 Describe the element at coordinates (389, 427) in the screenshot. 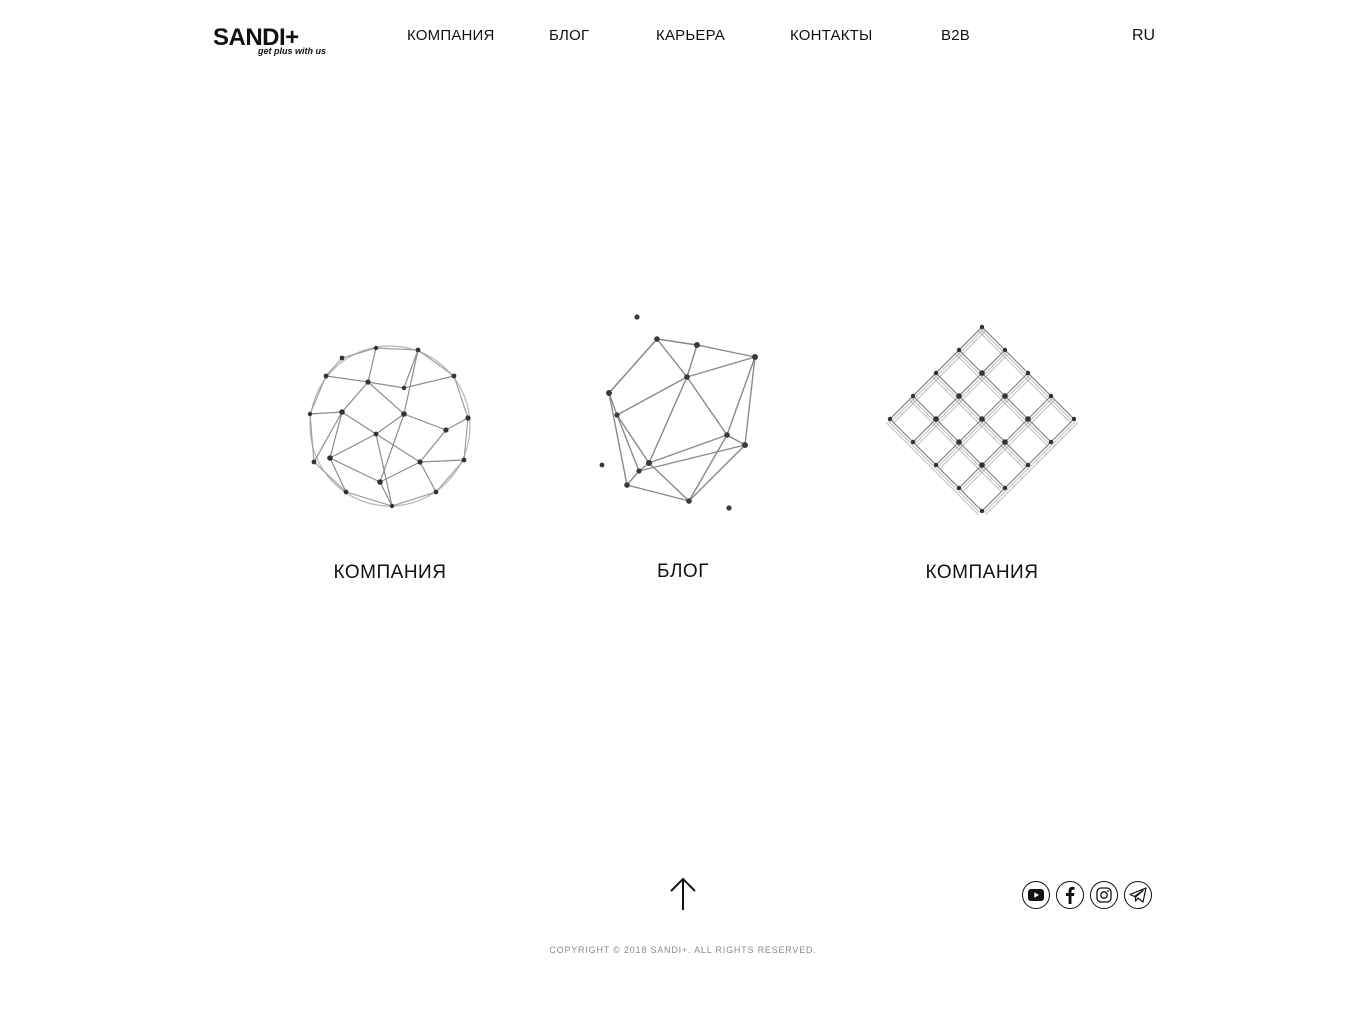

I see `geodesic-sphere-icon` at that location.